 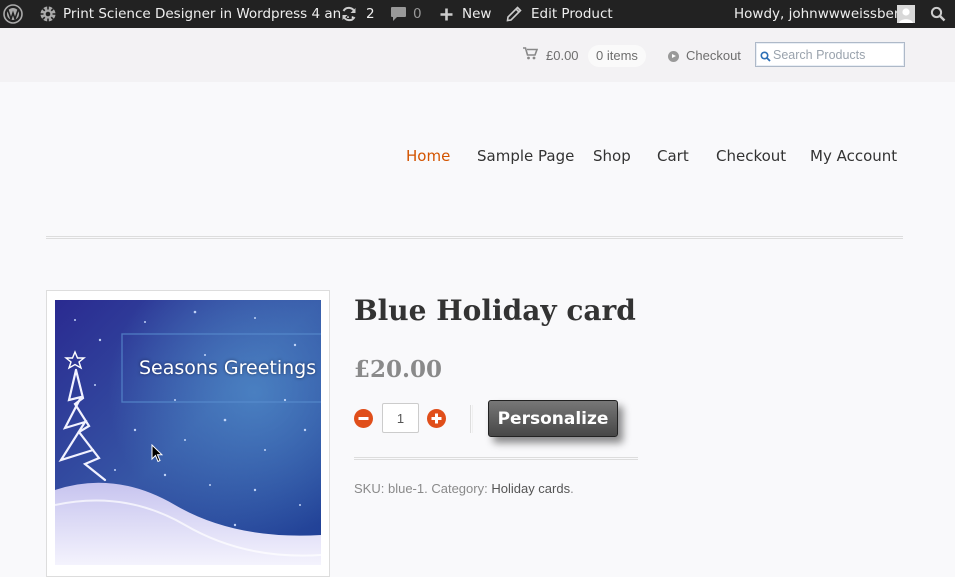 I want to click on header-checkout-link: Checkout, so click(x=713, y=55).